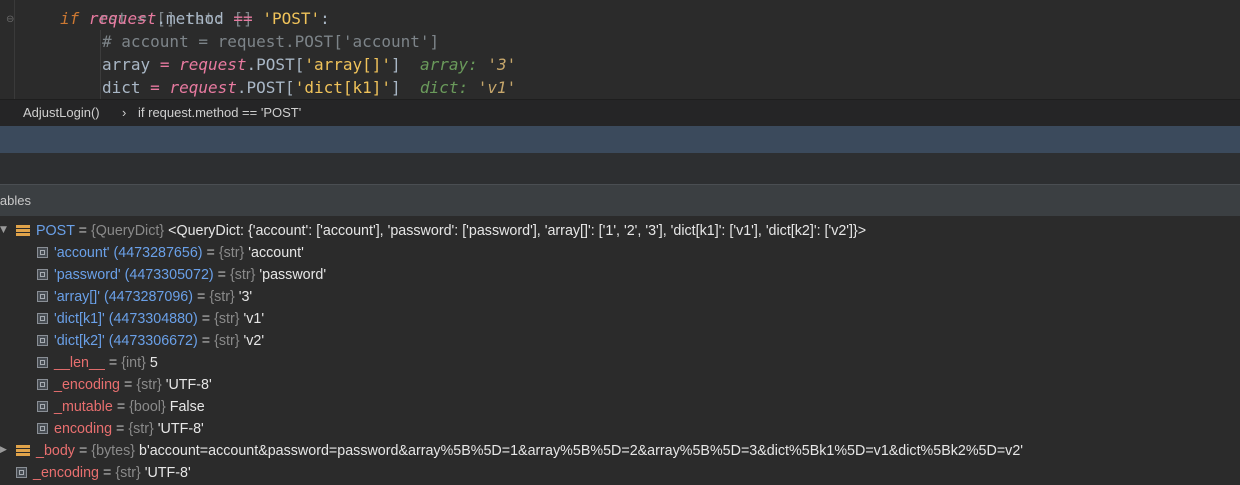 The height and width of the screenshot is (485, 1240). What do you see at coordinates (170, 253) in the screenshot?
I see `tree-row: 'account' (4473287656) = {str} 'account'` at bounding box center [170, 253].